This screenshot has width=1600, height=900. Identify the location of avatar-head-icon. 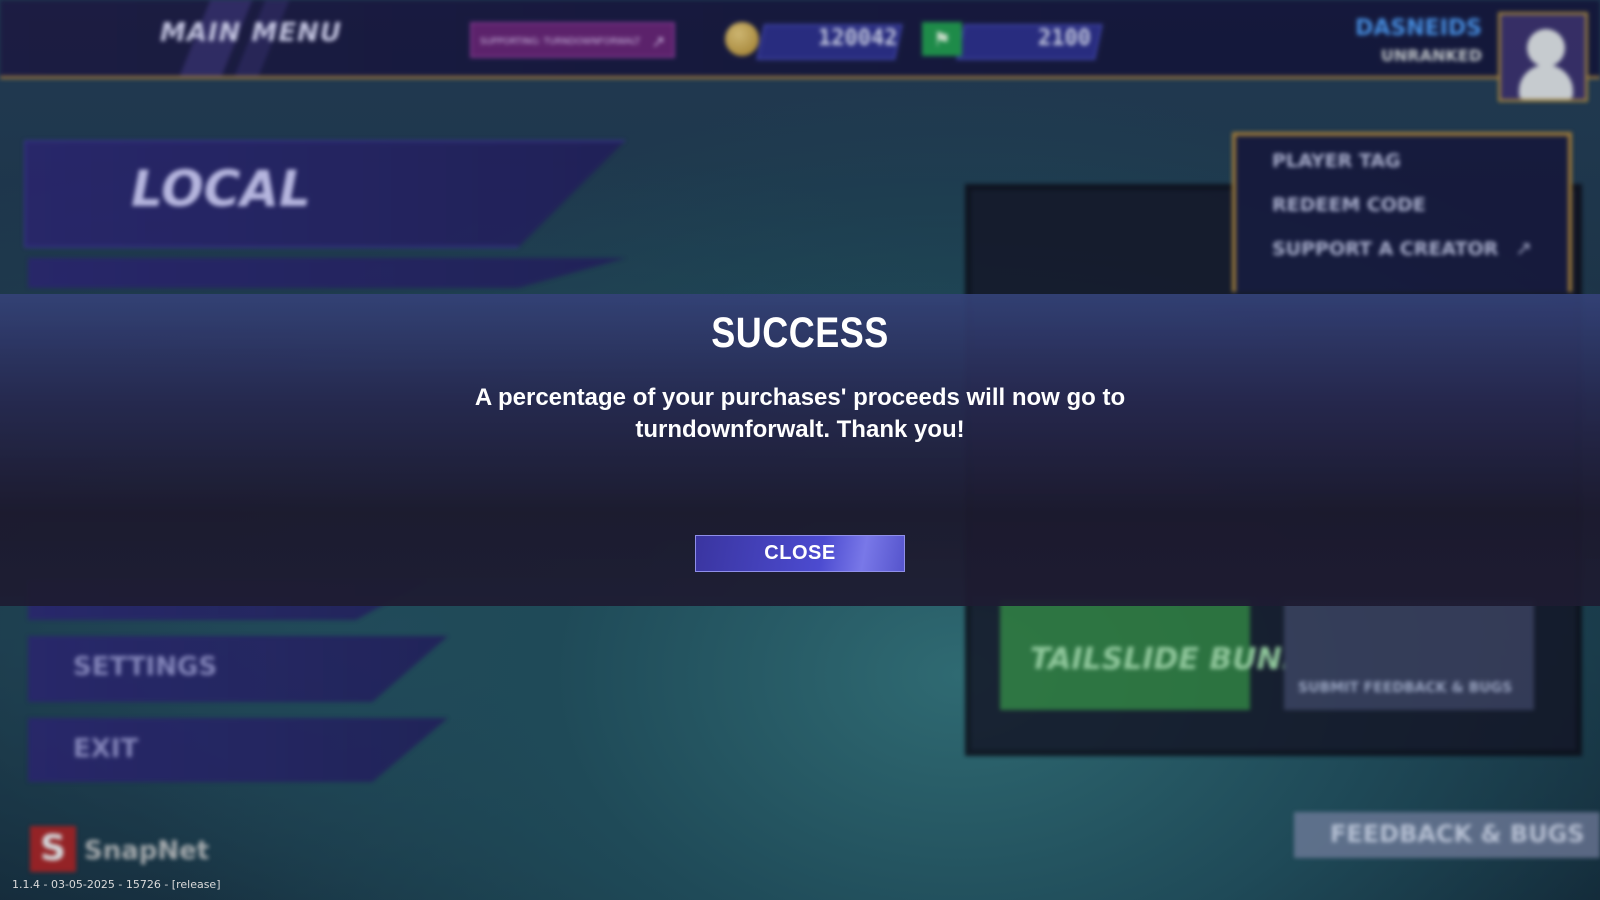
(1546, 48).